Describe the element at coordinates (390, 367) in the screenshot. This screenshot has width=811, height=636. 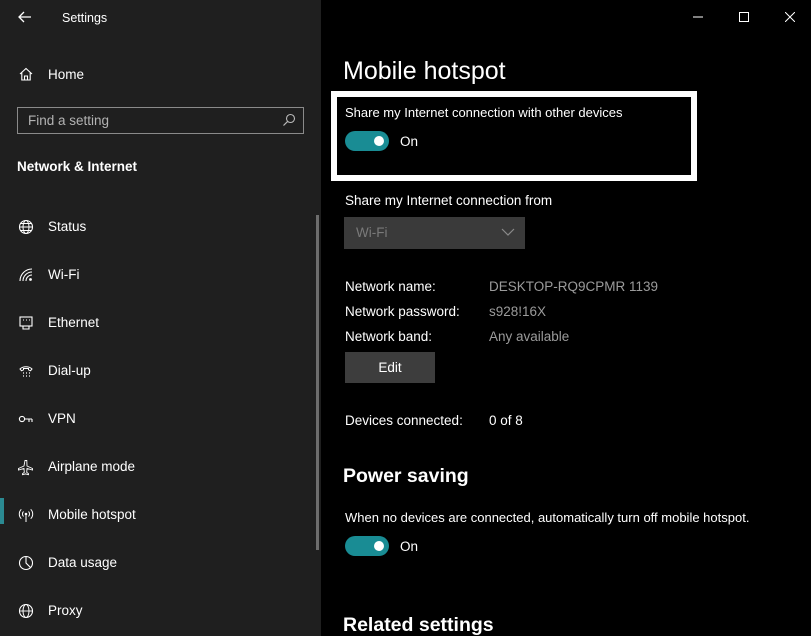
I see `edit-button: Edit` at that location.